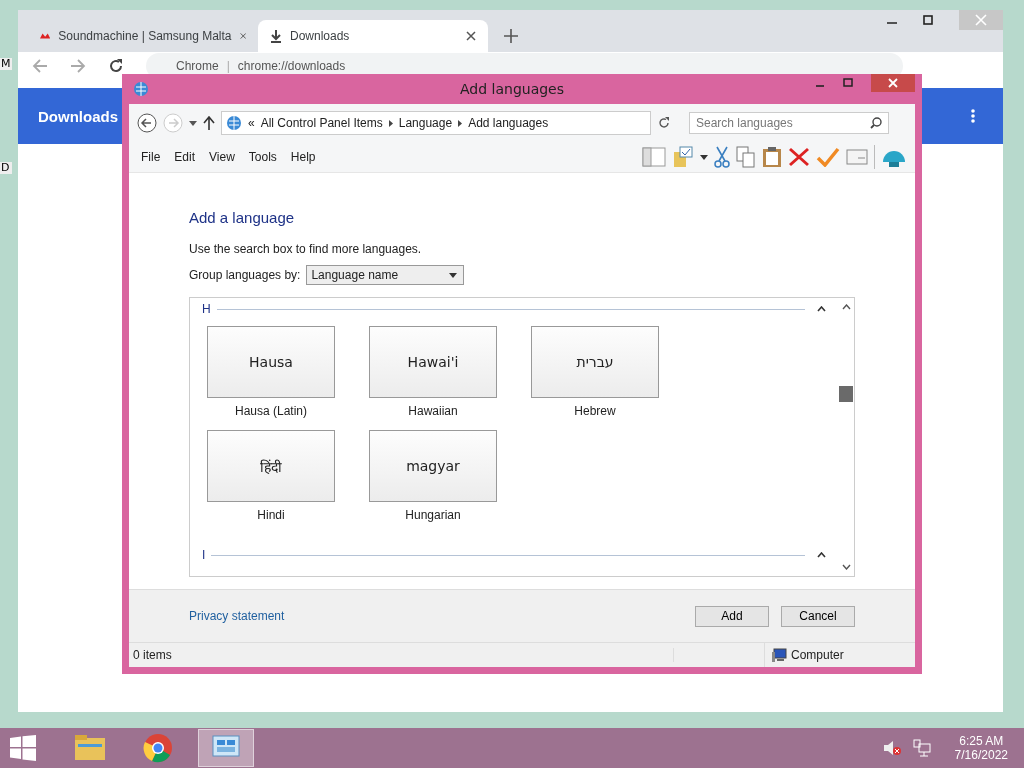 The image size is (1024, 768). Describe the element at coordinates (373, 36) in the screenshot. I see `browser-tab: Downloads` at that location.